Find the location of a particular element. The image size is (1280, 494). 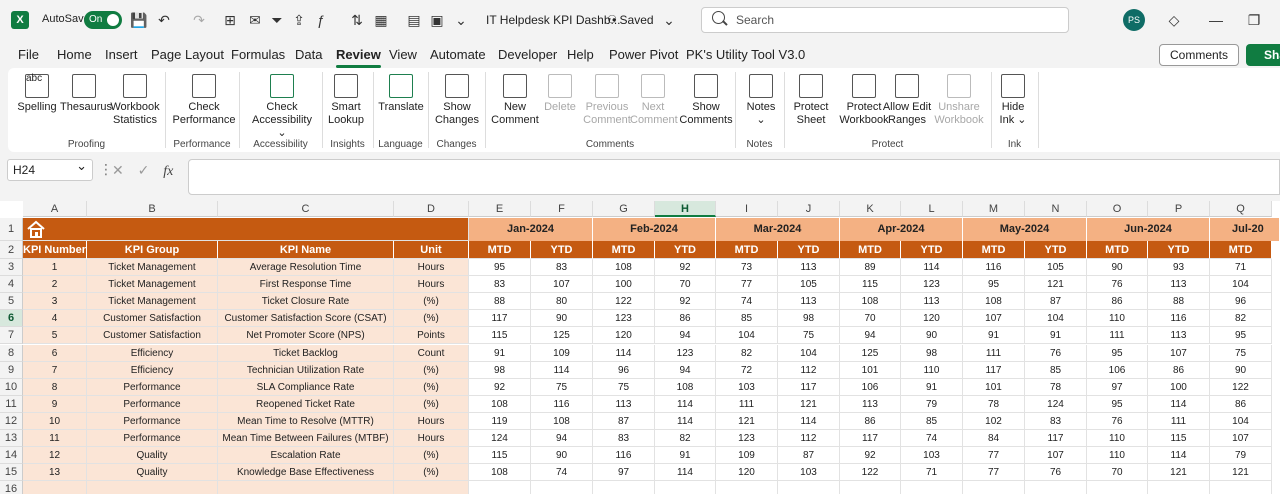

row-header-16: 16 is located at coordinates (11, 487).